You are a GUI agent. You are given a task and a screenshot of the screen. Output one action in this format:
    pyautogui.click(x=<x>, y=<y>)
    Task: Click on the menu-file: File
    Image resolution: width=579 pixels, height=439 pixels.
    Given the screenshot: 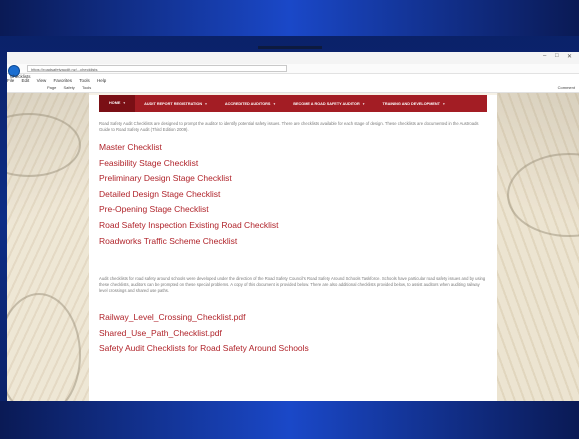 What is the action you would take?
    pyautogui.click(x=10, y=80)
    